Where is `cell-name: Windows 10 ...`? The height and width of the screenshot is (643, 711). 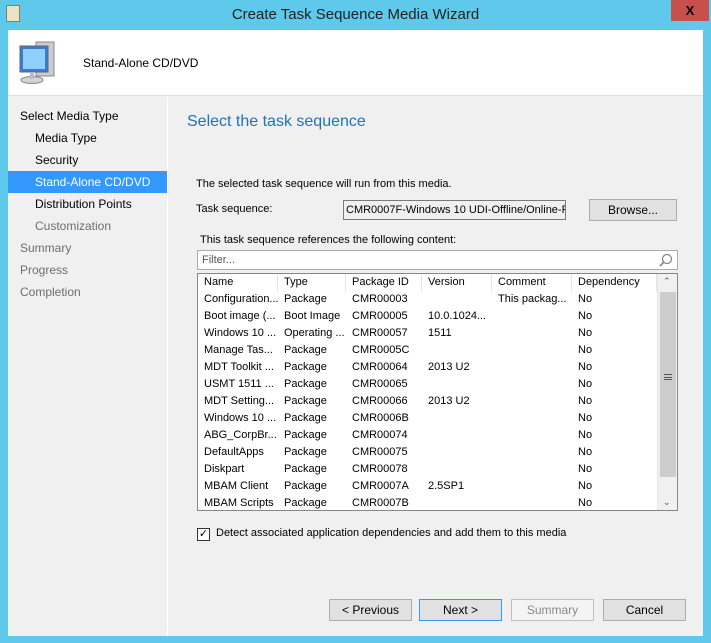 cell-name: Windows 10 ... is located at coordinates (240, 333).